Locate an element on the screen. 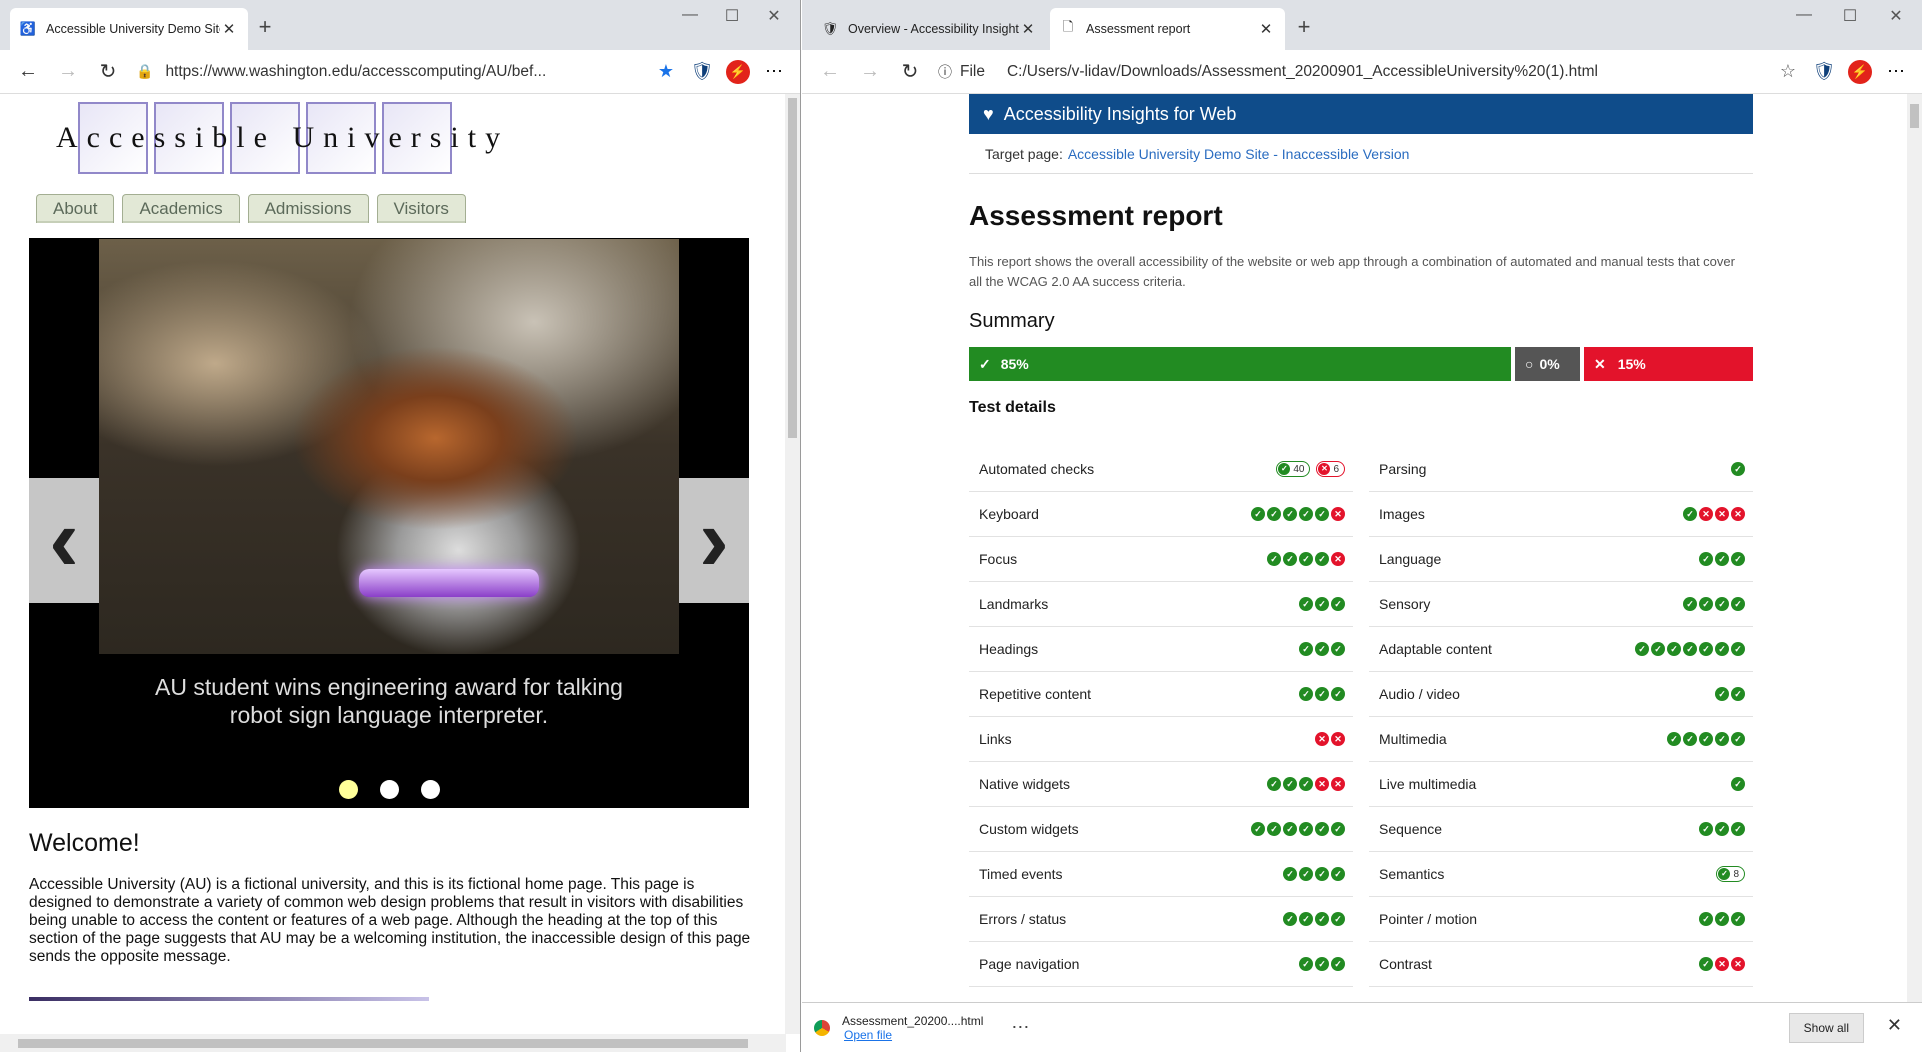  test-status-icons: ✓ is located at coordinates (1738, 469).